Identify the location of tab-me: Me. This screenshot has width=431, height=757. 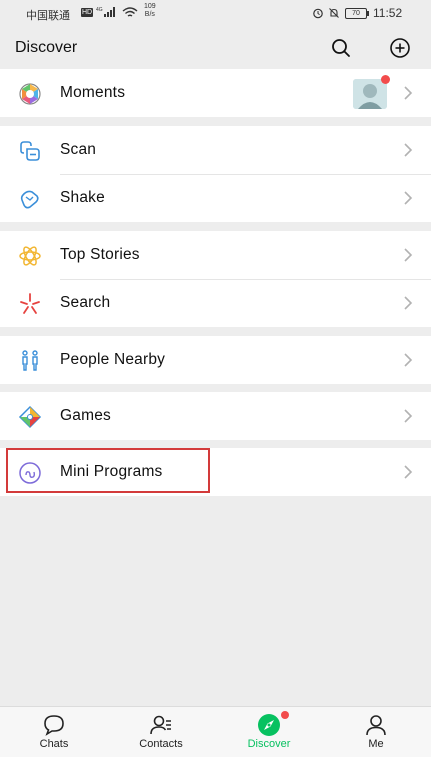
(376, 732).